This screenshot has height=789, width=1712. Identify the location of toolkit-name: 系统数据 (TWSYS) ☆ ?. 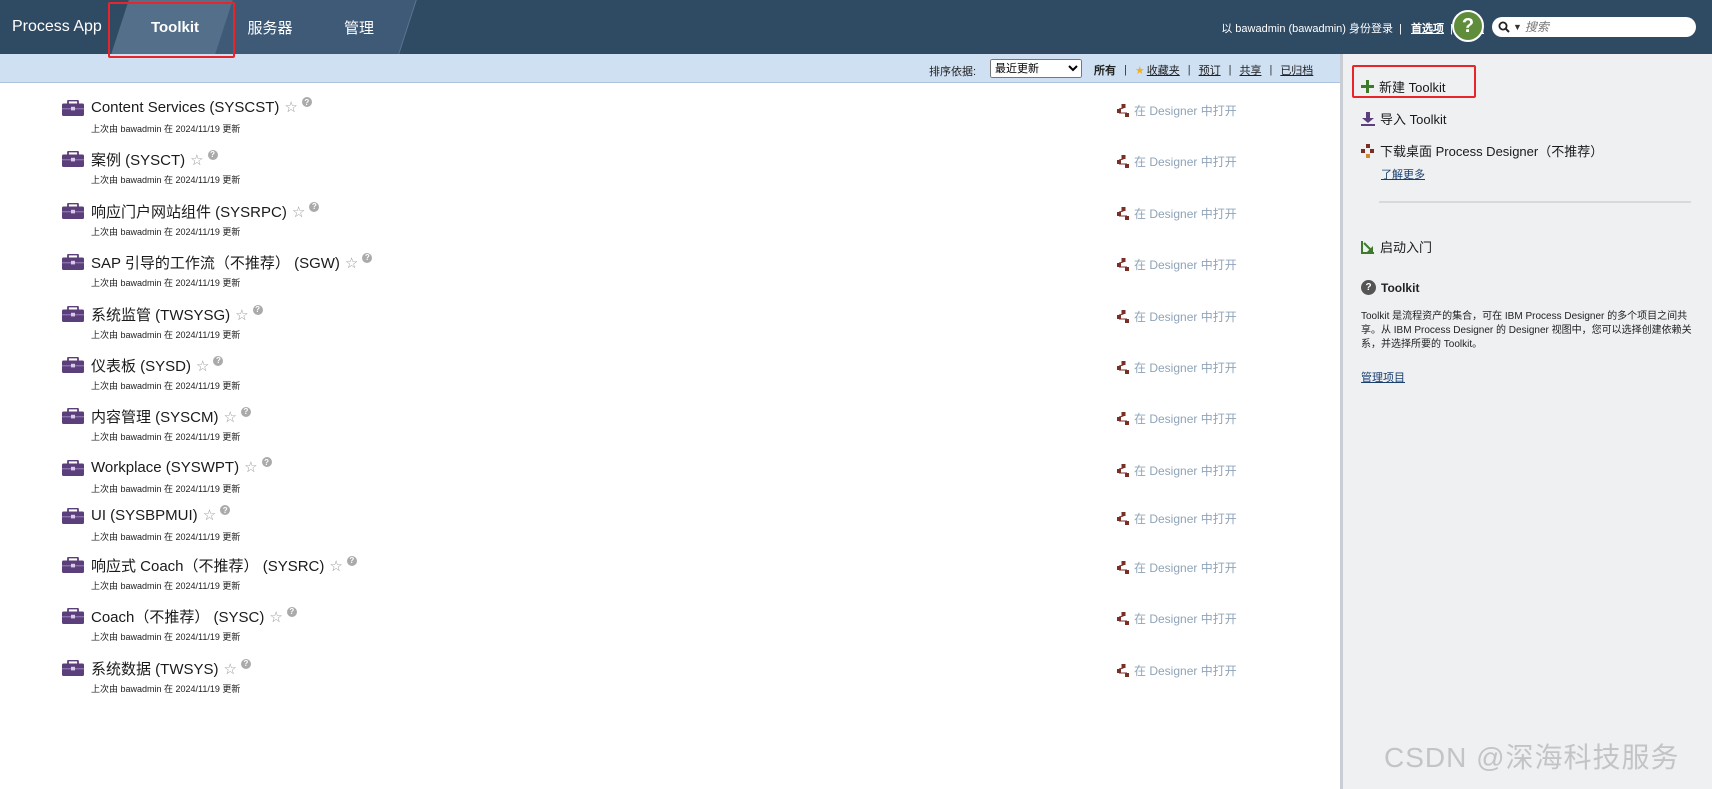
(171, 668).